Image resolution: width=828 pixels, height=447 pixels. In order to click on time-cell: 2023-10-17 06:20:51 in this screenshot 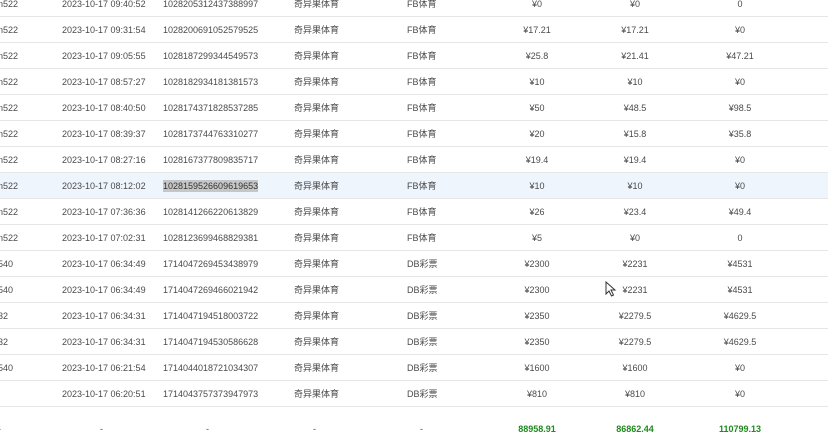, I will do `click(104, 394)`.